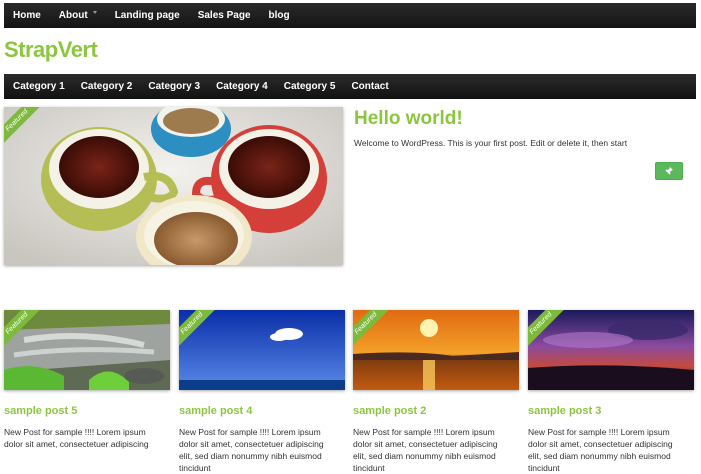 This screenshot has width=701, height=474. I want to click on nav-about: About, so click(78, 15).